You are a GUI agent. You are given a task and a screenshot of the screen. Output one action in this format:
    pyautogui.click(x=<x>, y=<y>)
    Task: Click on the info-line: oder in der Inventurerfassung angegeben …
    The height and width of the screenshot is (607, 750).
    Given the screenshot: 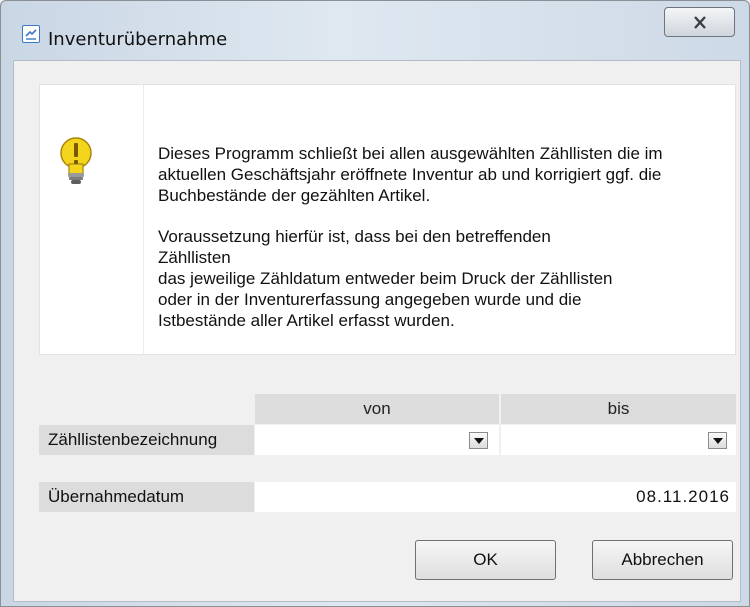 What is the action you would take?
    pyautogui.click(x=370, y=299)
    